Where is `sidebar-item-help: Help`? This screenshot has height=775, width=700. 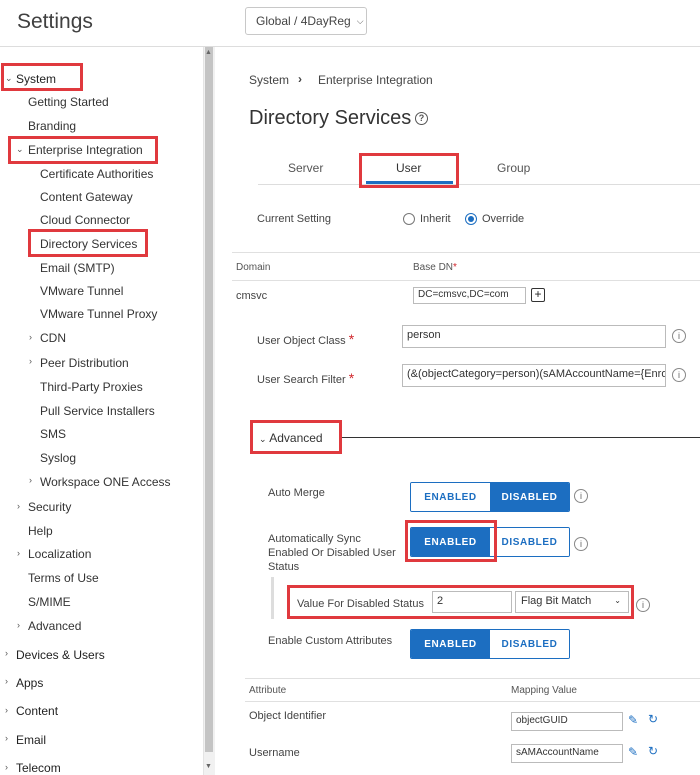 sidebar-item-help: Help is located at coordinates (40, 531).